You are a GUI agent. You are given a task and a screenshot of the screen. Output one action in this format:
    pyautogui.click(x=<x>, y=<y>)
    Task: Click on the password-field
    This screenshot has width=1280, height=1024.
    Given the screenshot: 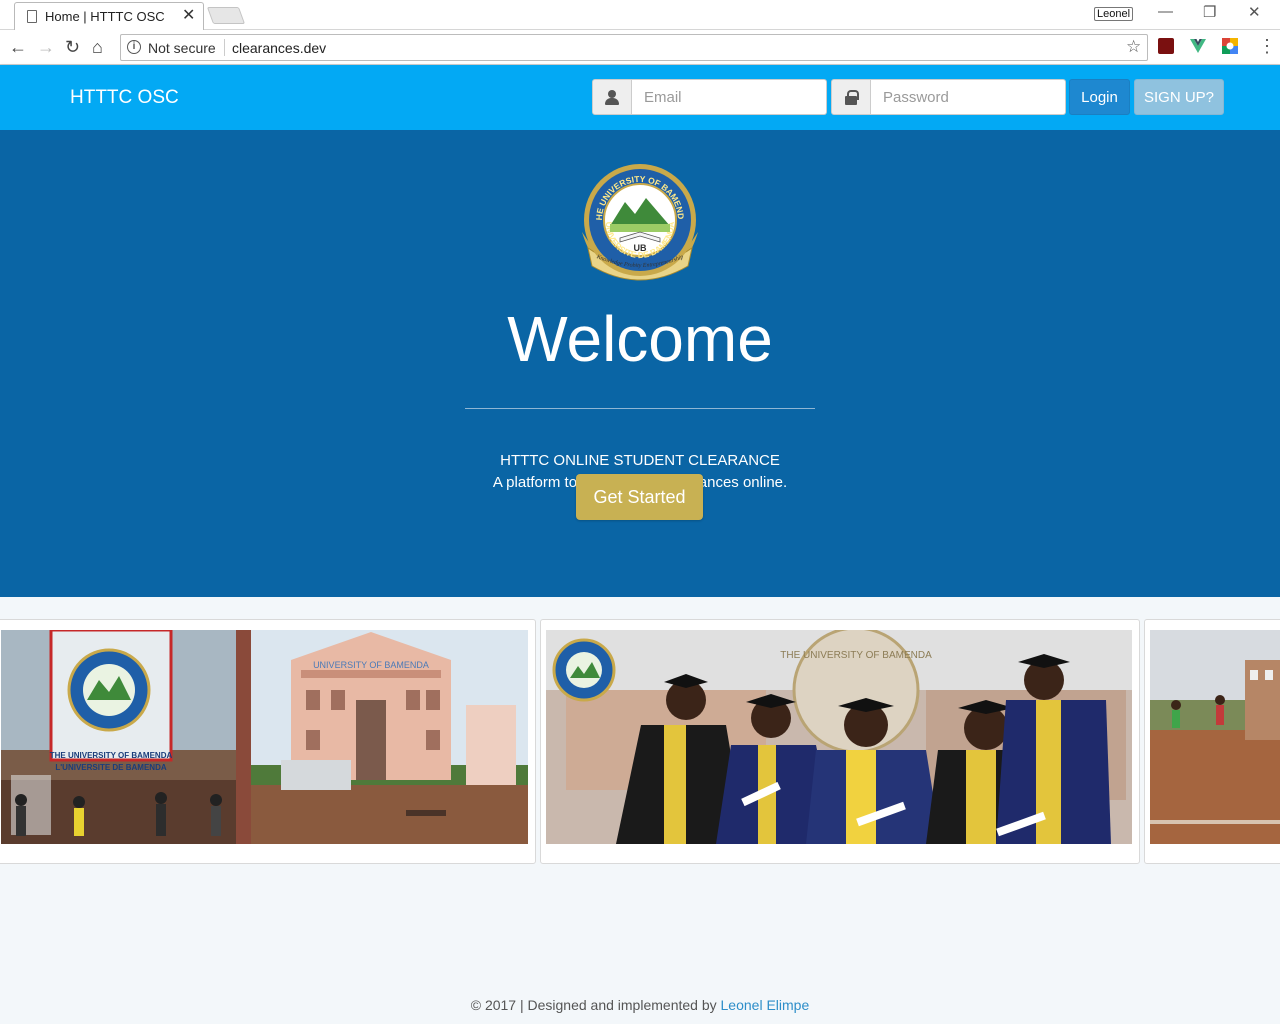 What is the action you would take?
    pyautogui.click(x=968, y=97)
    